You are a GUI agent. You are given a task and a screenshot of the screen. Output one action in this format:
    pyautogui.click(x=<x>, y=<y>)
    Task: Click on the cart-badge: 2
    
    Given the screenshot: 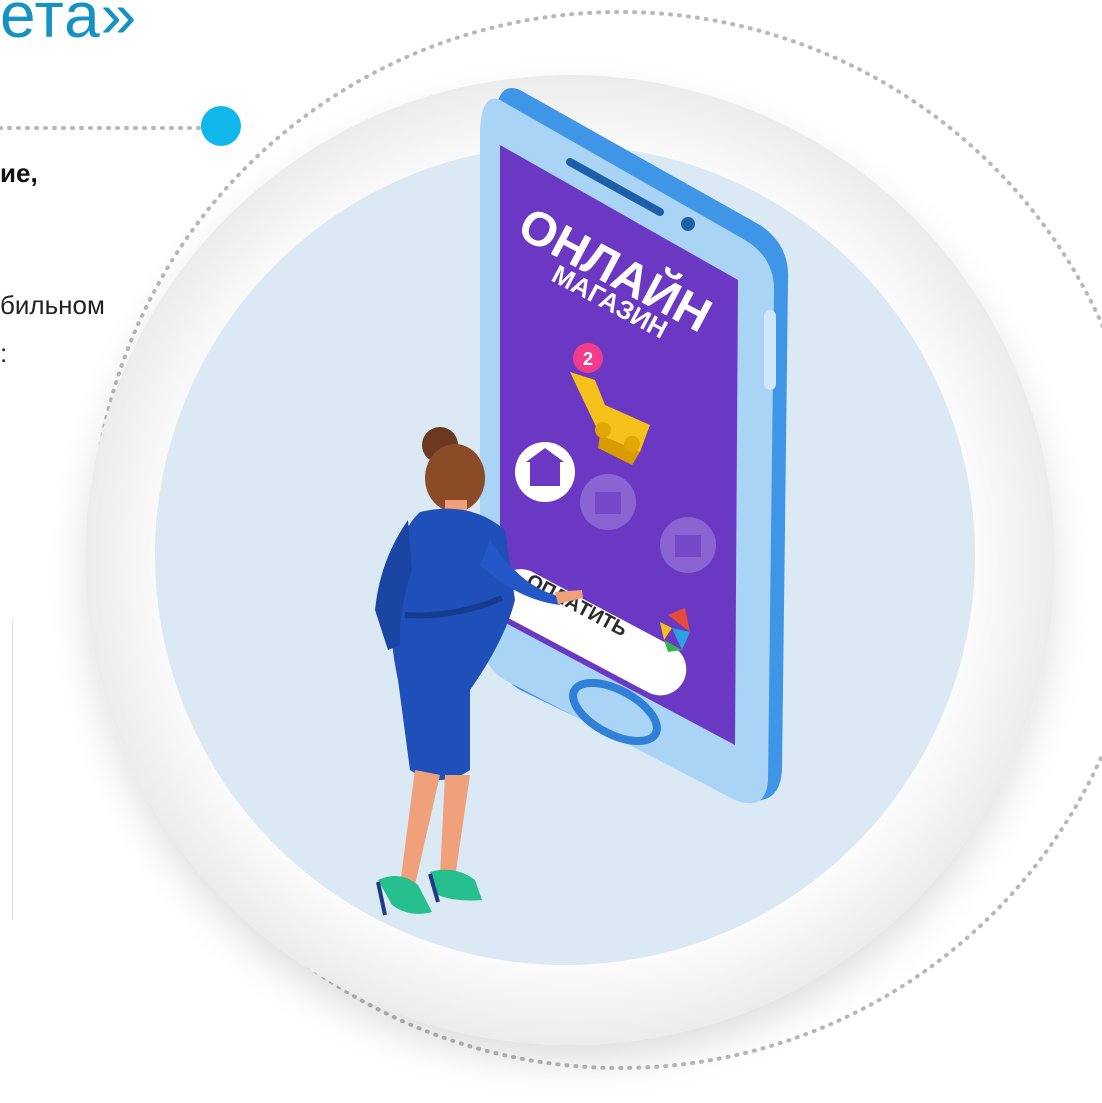 What is the action you would take?
    pyautogui.click(x=588, y=359)
    